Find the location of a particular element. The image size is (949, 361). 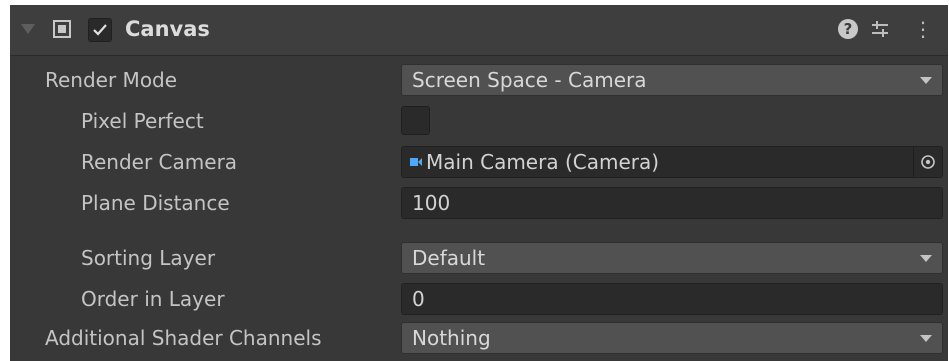

render-camera-label: Render Camera is located at coordinates (159, 162).